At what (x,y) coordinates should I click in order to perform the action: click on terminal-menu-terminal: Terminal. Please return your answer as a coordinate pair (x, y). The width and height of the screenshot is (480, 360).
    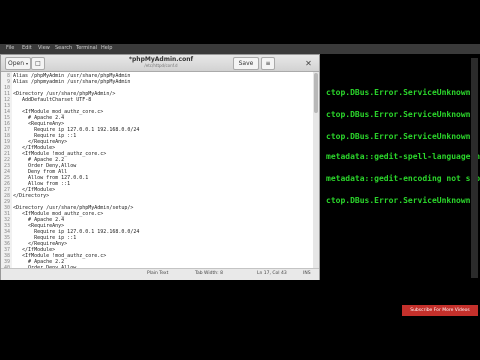
    Looking at the image, I should click on (86, 48).